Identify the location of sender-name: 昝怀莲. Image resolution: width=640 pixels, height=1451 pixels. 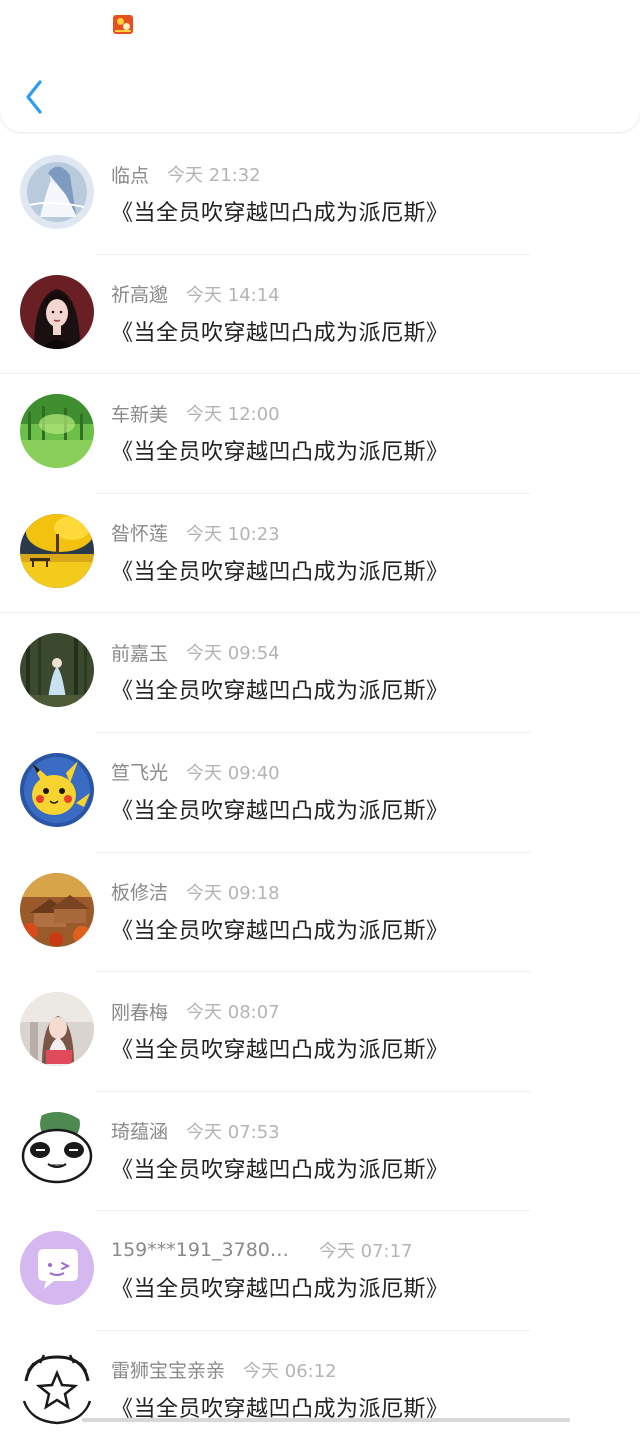
(139, 532).